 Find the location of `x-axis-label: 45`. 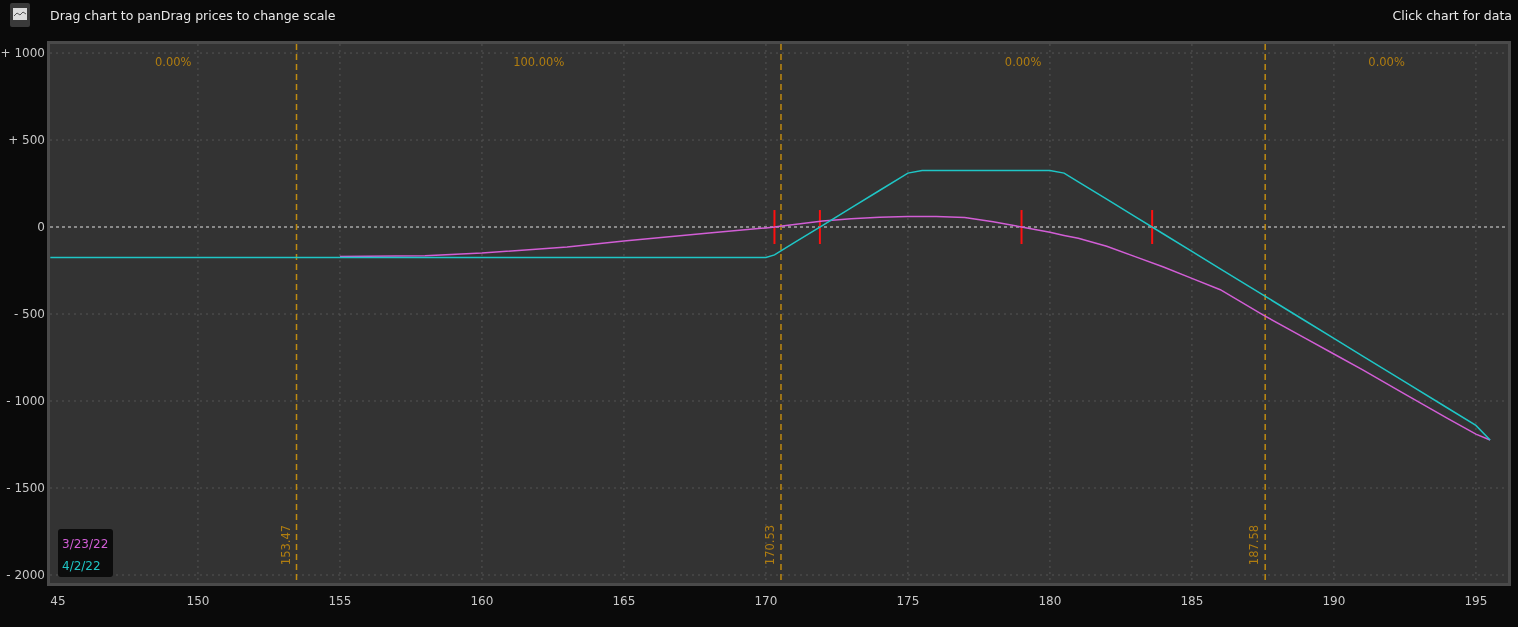

x-axis-label: 45 is located at coordinates (58, 601).